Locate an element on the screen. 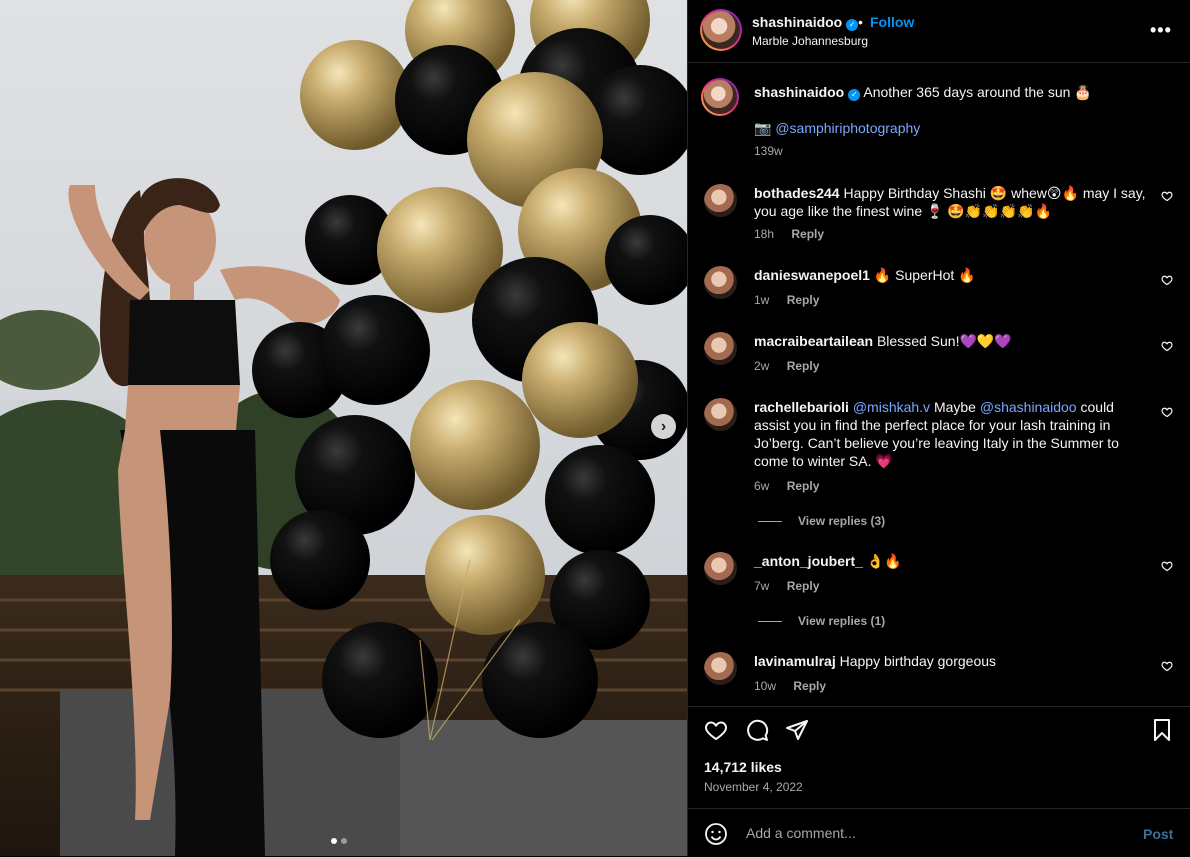 The image size is (1190, 857). comment-meta: 6w Reply is located at coordinates (793, 486).